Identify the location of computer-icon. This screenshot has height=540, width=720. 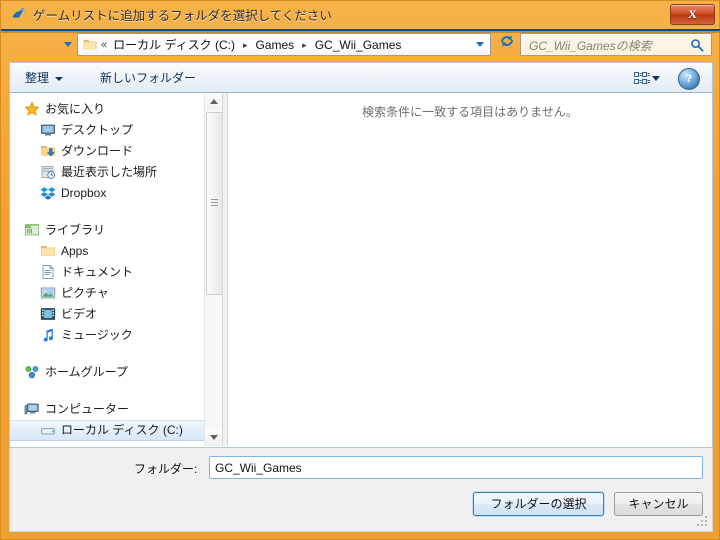
(31, 409).